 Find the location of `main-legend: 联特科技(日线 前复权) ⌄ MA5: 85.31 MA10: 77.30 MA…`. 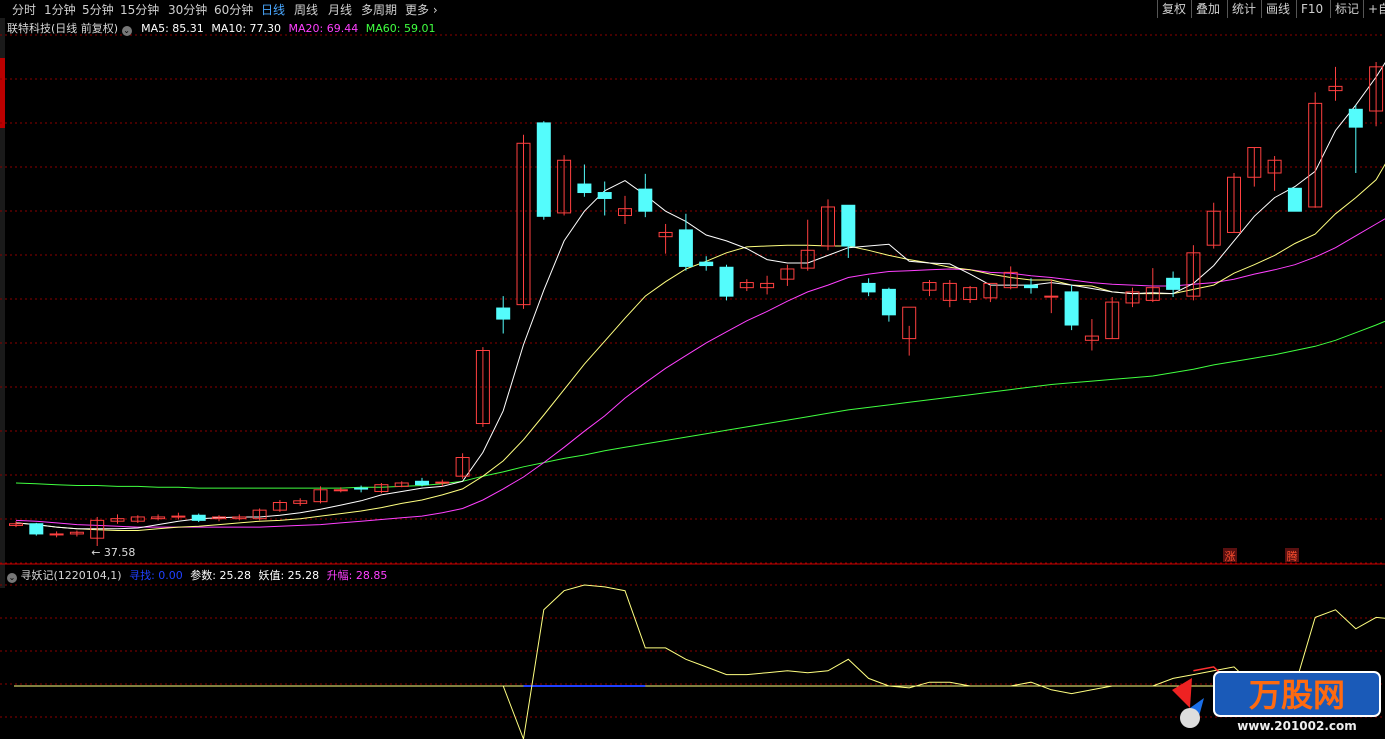

main-legend: 联特科技(日线 前复权) ⌄ MA5: 85.31 MA10: 77.30 MA… is located at coordinates (221, 28).